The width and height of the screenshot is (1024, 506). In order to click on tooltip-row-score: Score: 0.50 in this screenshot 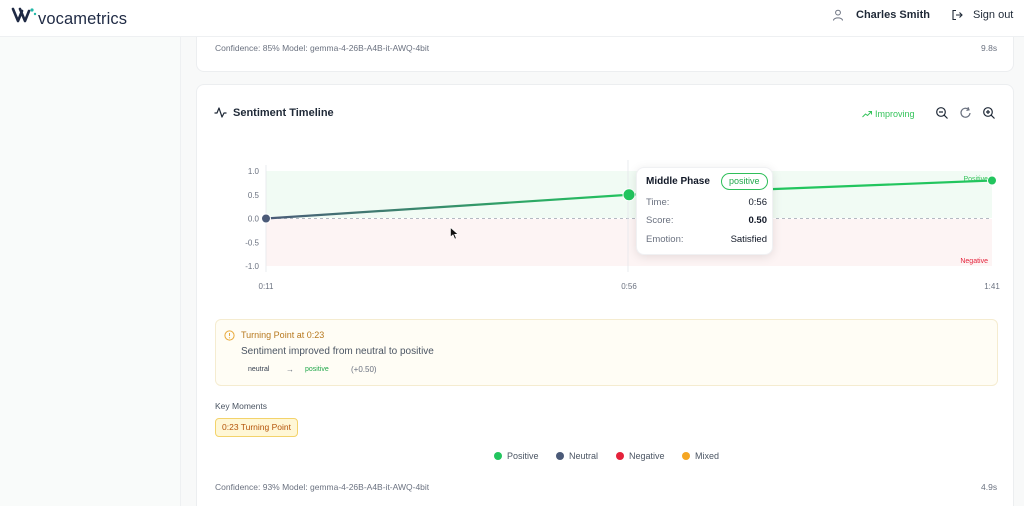, I will do `click(706, 220)`.